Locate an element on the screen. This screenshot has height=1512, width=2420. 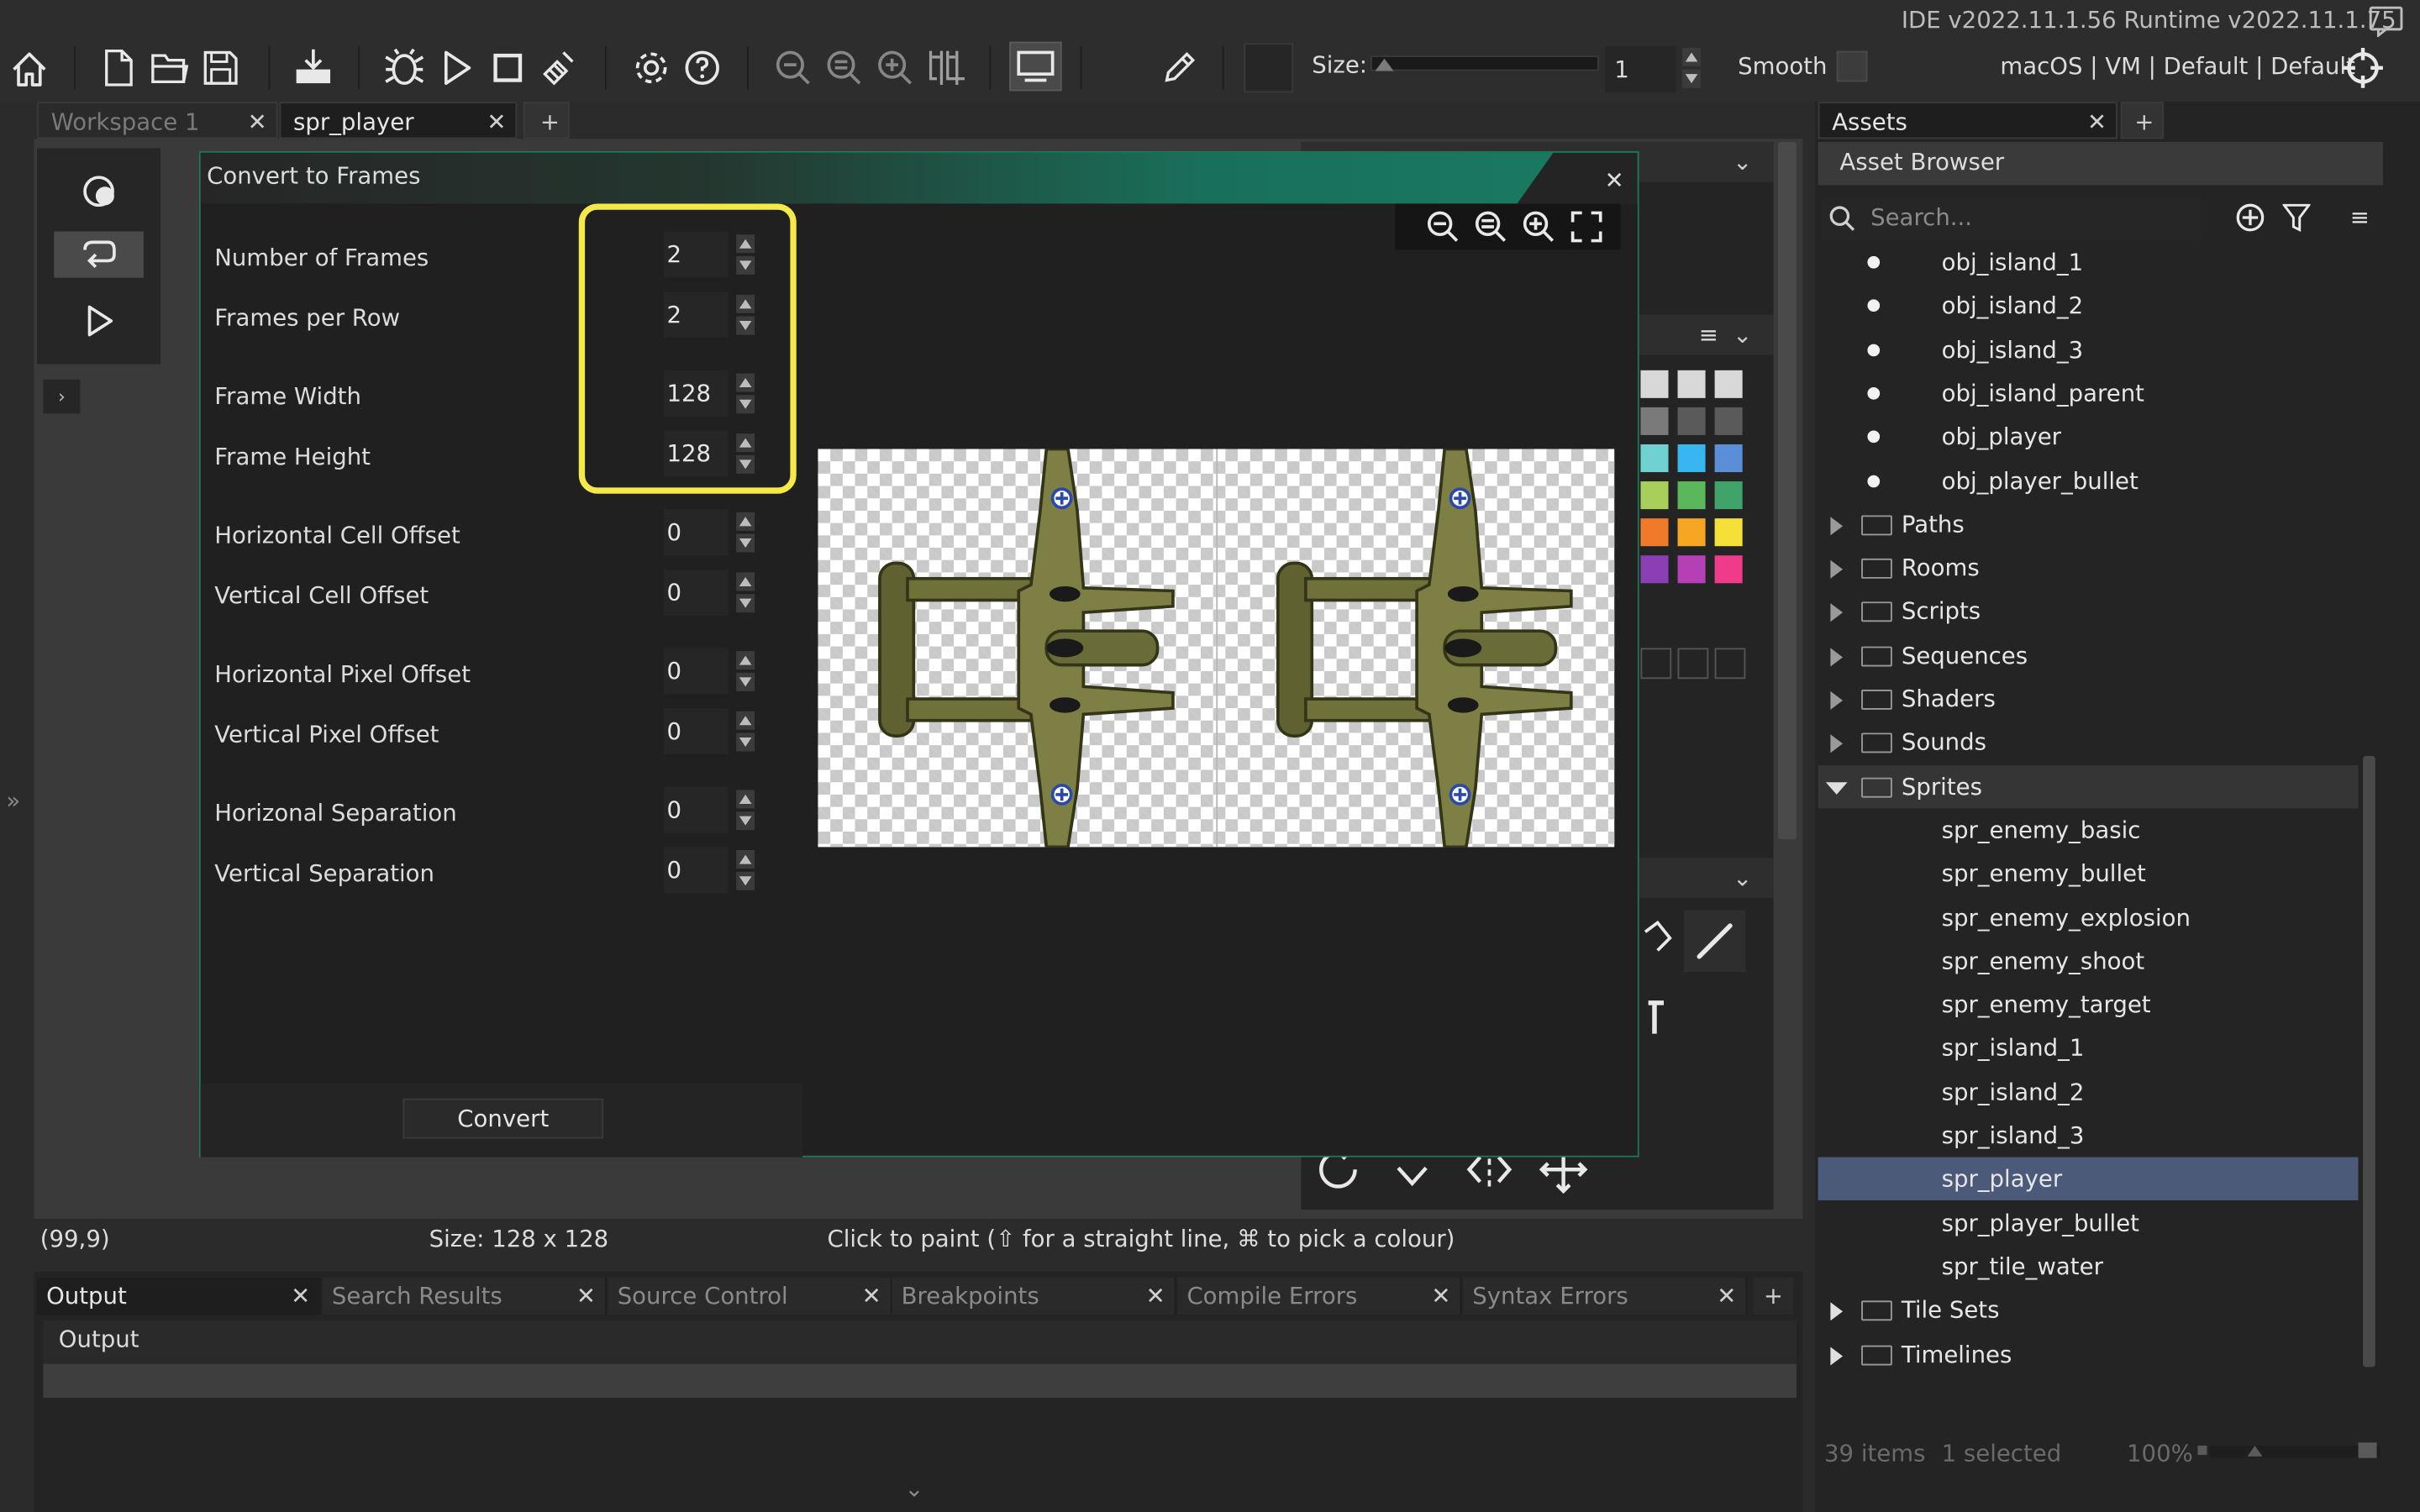
list-item: obj_island_2 is located at coordinates (2088, 306).